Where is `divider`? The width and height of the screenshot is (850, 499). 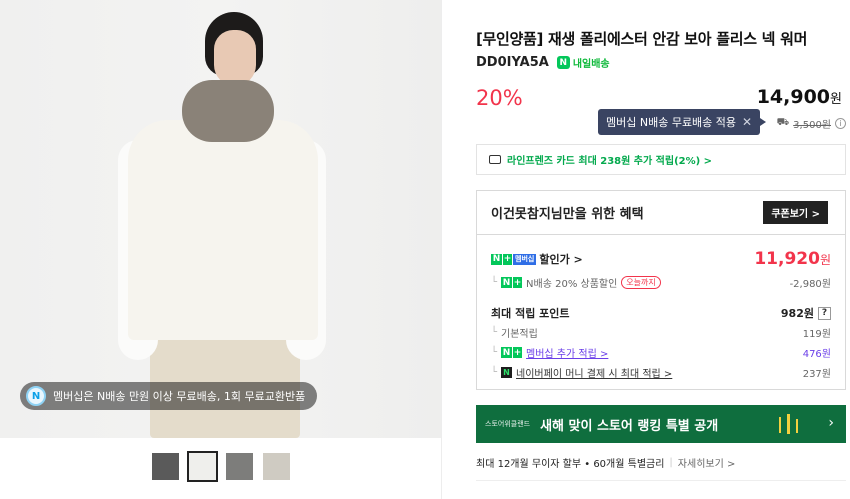
divider is located at coordinates (661, 480).